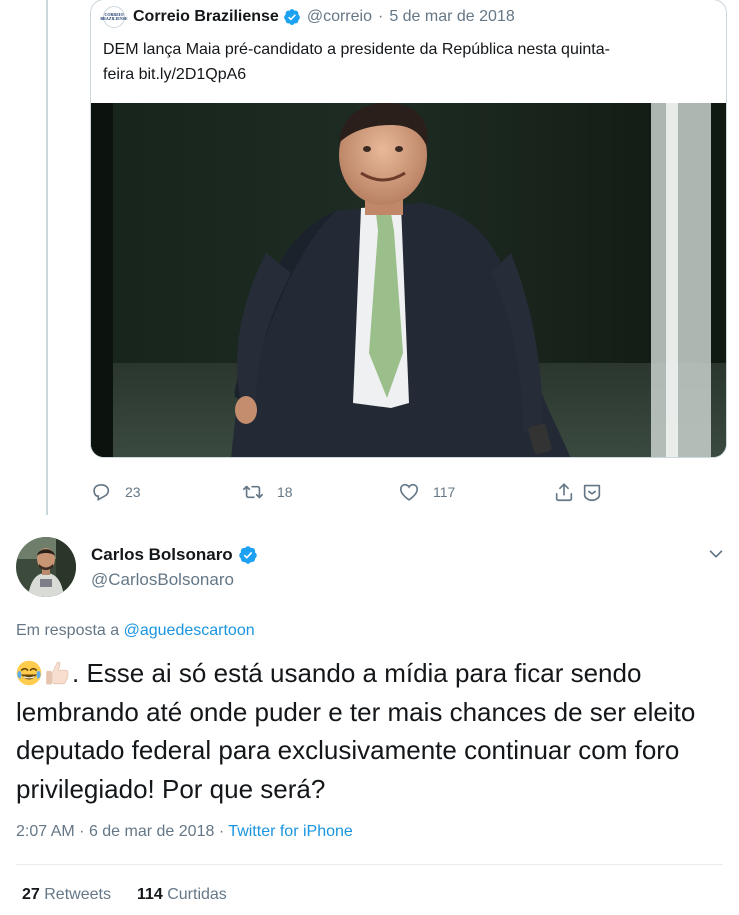  What do you see at coordinates (197, 894) in the screenshot?
I see `likes-label: Curtidas` at bounding box center [197, 894].